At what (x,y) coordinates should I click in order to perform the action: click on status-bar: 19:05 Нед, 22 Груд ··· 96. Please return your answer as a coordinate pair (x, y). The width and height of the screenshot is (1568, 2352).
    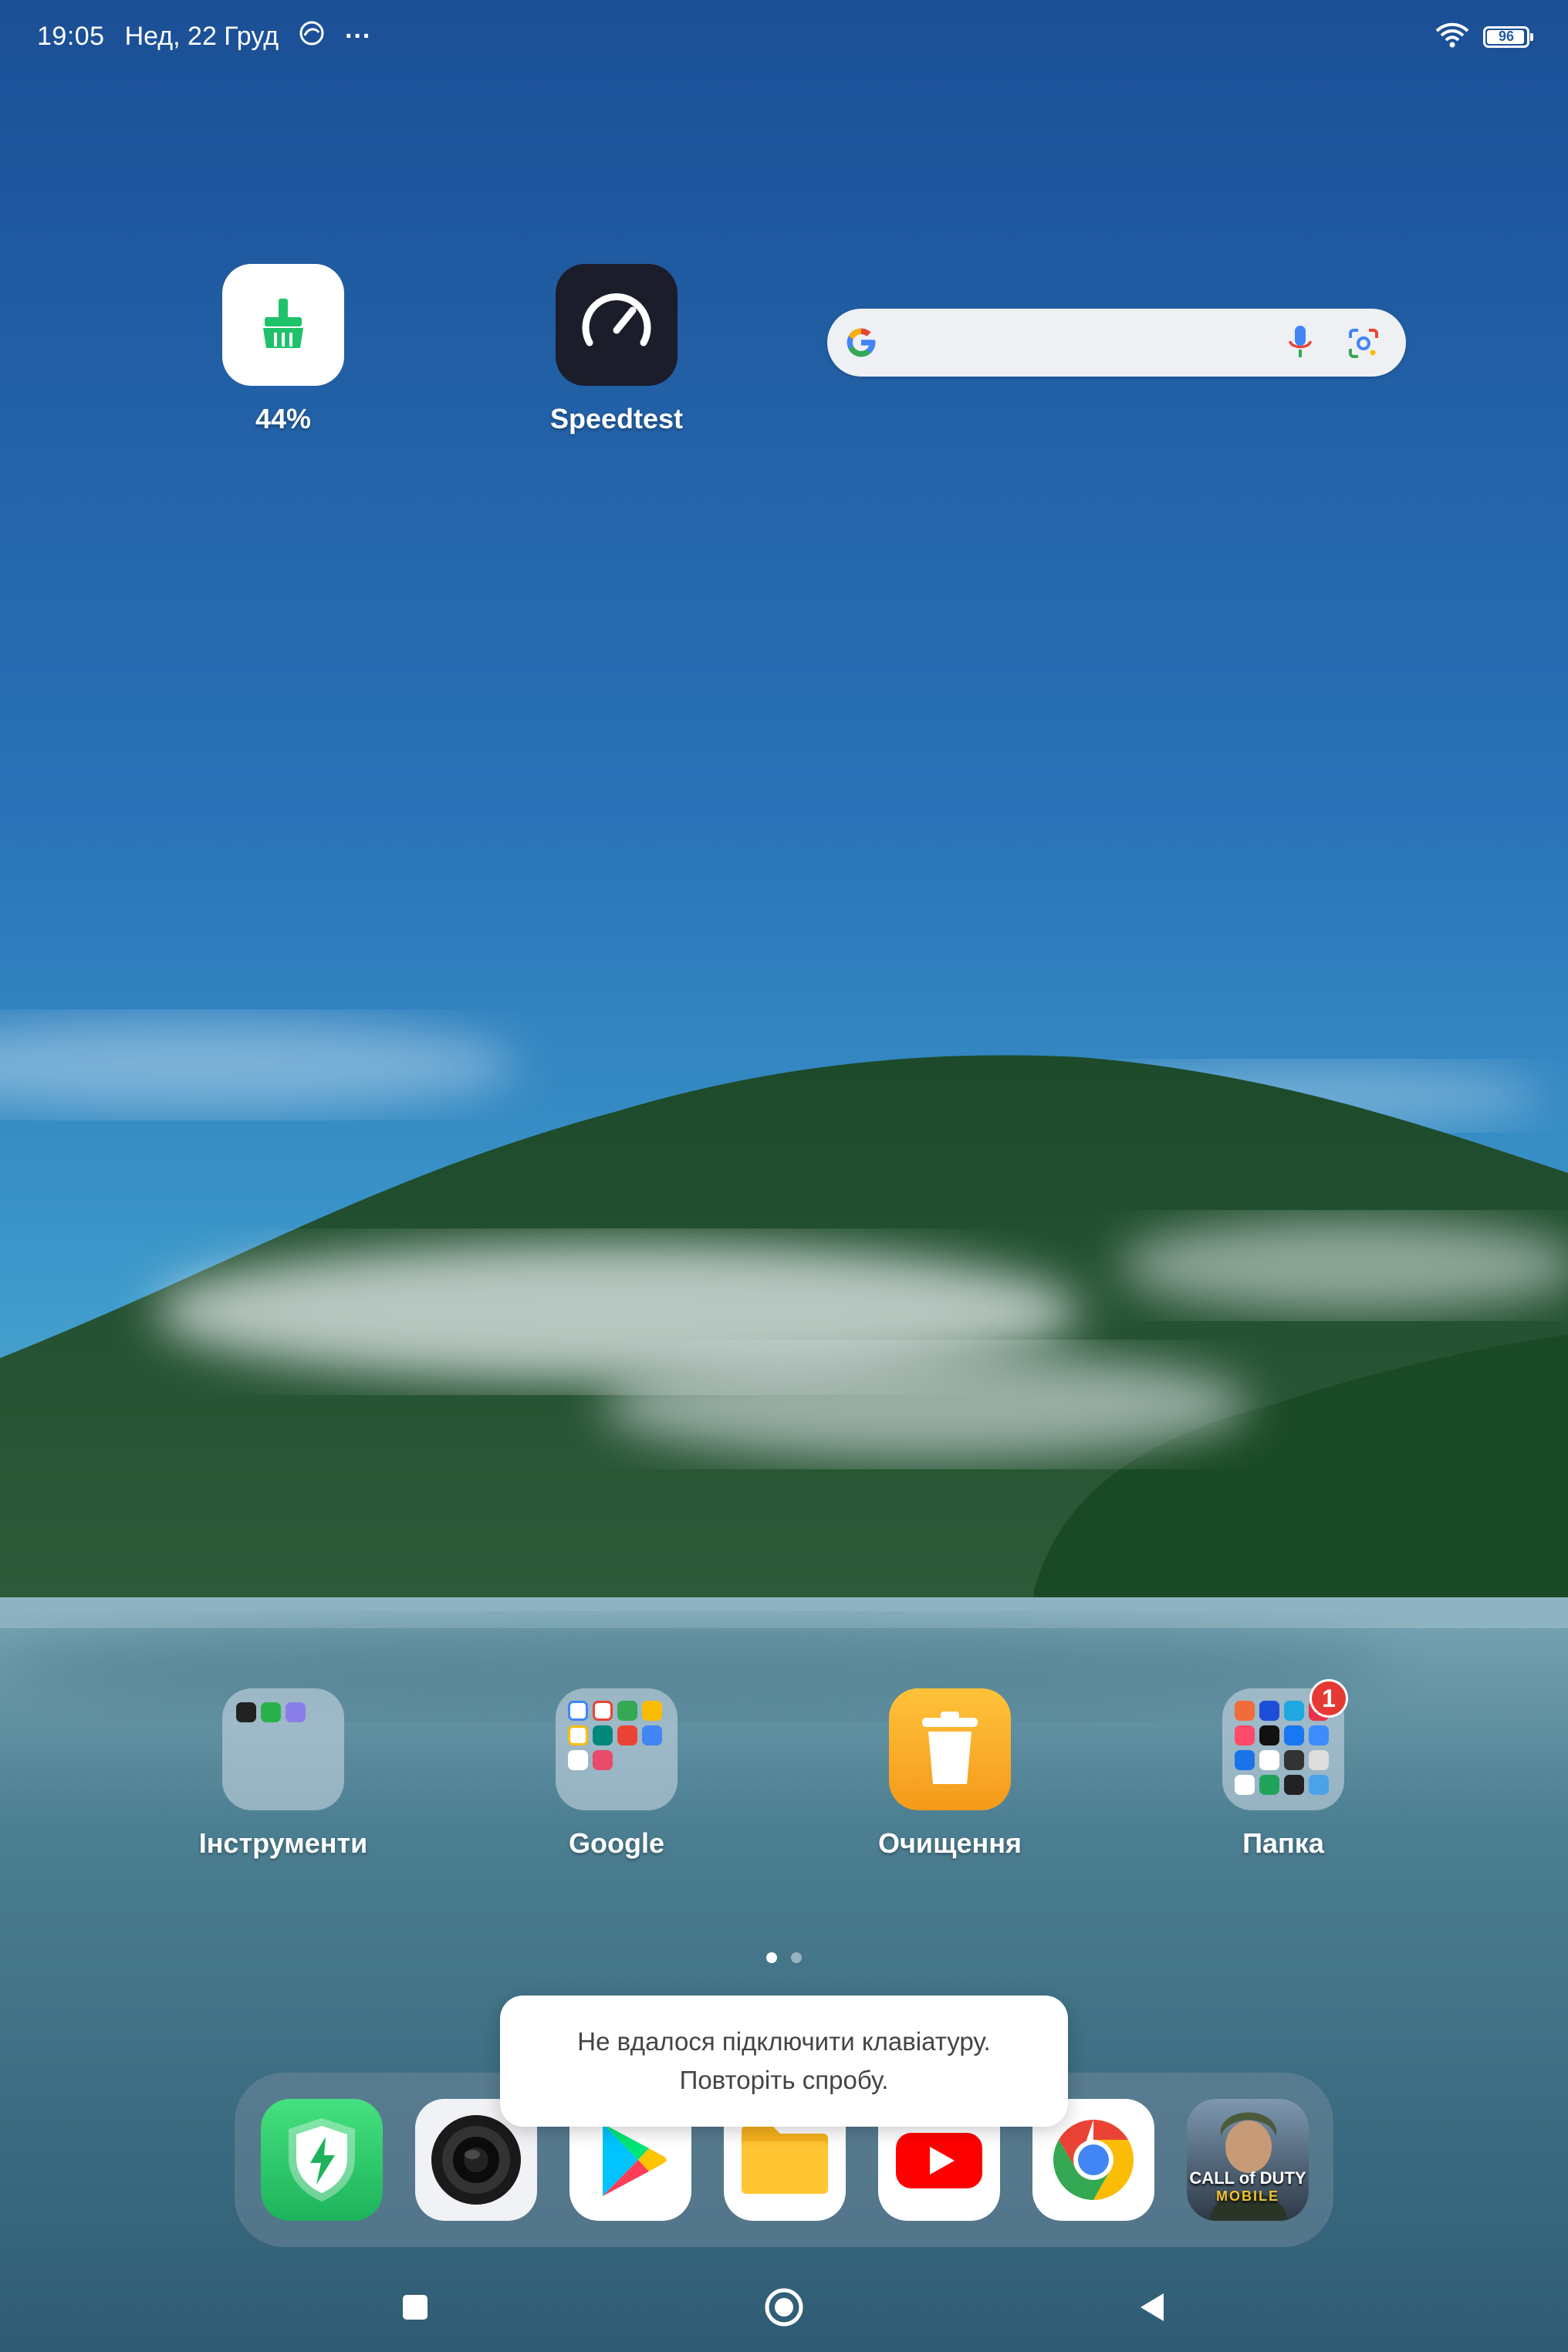
    Looking at the image, I should click on (784, 38).